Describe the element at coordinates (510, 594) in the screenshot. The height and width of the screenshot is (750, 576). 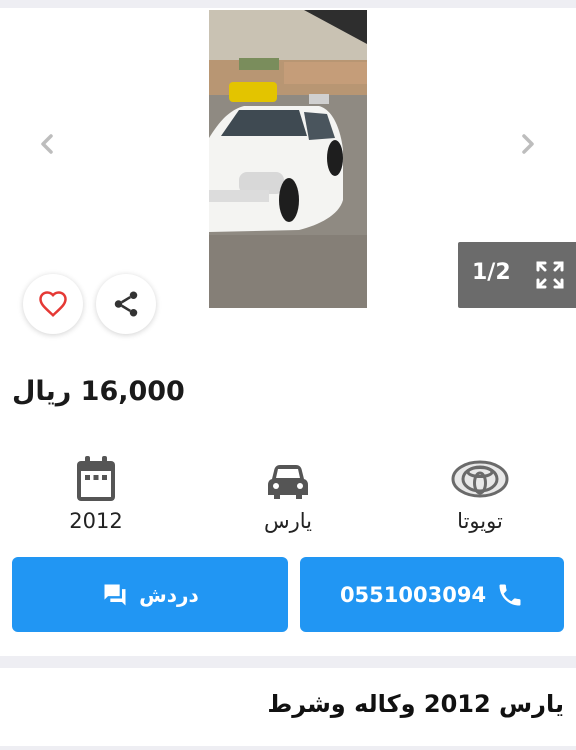
I see `phone-icon` at that location.